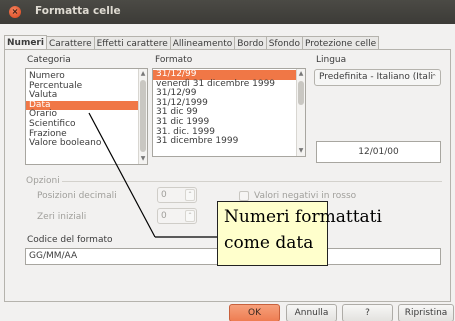  What do you see at coordinates (152, 175) in the screenshot?
I see `annotation-leader-line` at bounding box center [152, 175].